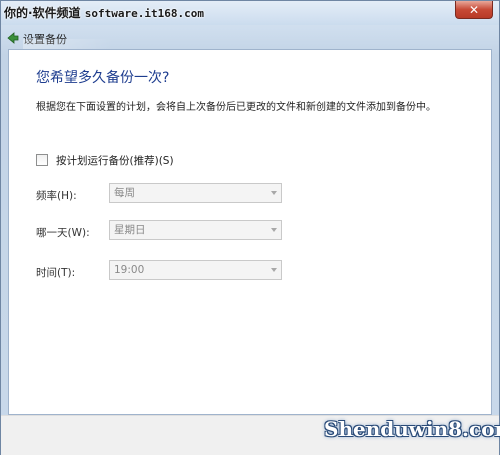 This screenshot has height=455, width=500. What do you see at coordinates (250, 38) in the screenshot?
I see `navigation-bar: 设置备份` at bounding box center [250, 38].